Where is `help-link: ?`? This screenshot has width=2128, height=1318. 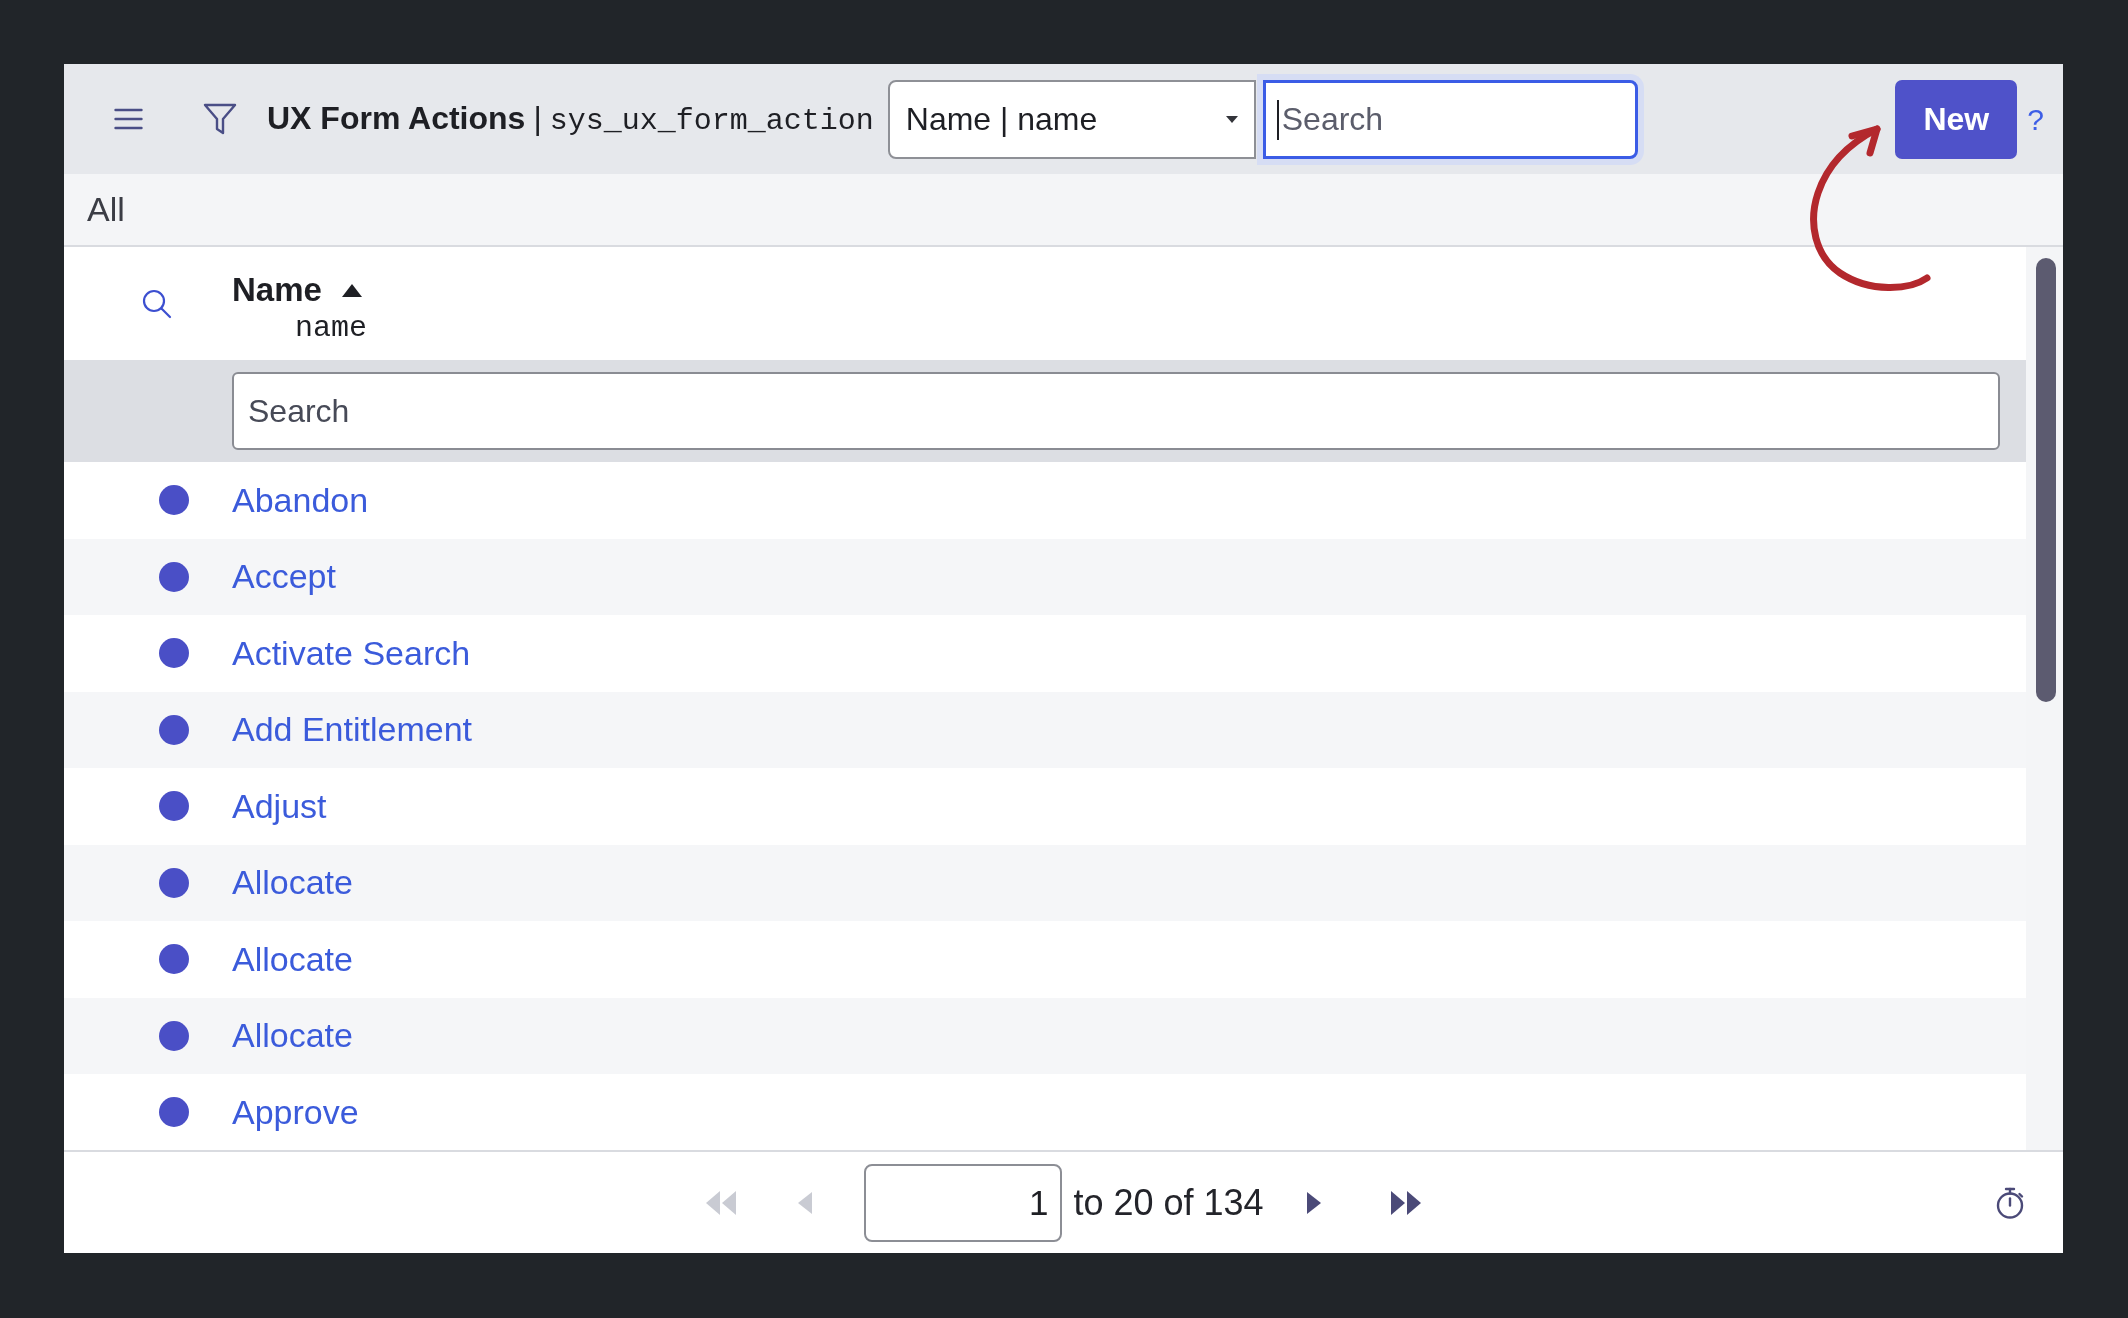 help-link: ? is located at coordinates (2035, 119).